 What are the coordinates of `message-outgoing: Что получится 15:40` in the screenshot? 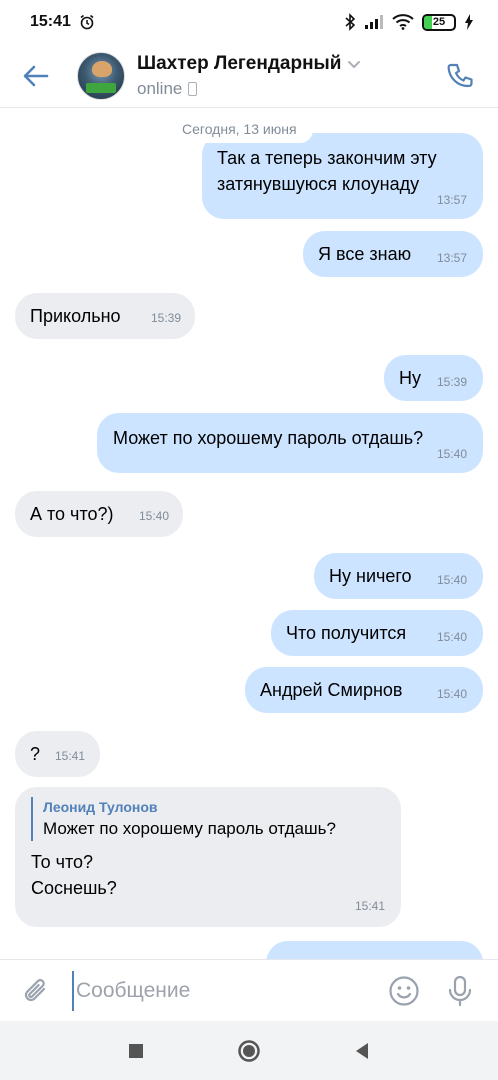 It's located at (377, 633).